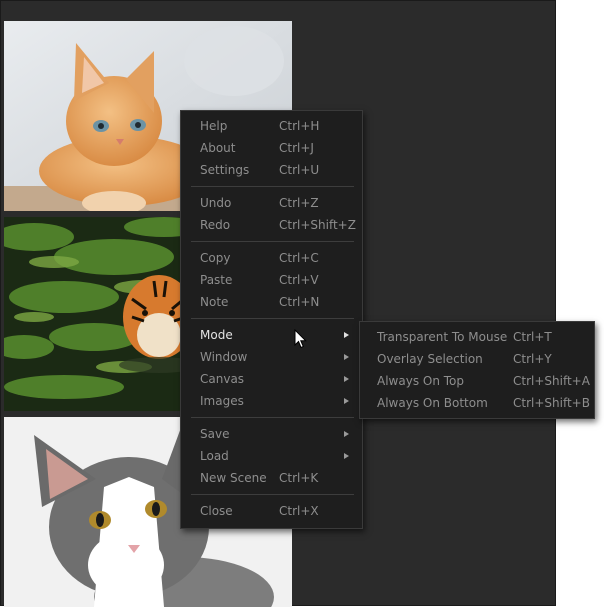  I want to click on menu-item-shortcut: Ctrl+Y, so click(532, 359).